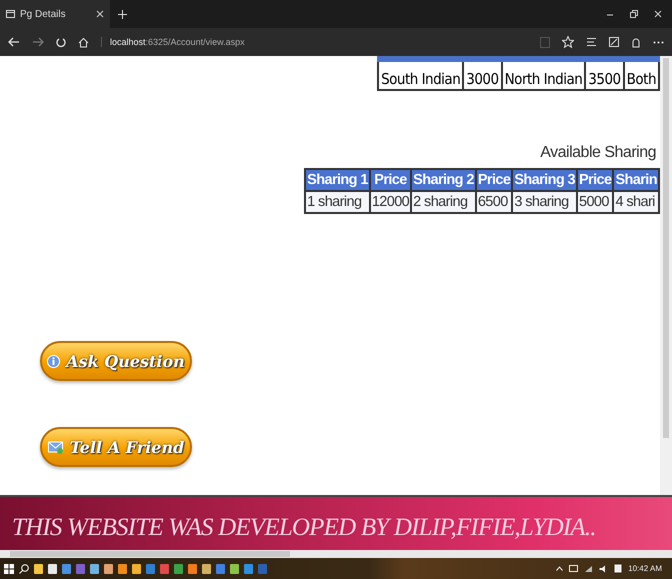 This screenshot has width=672, height=579. What do you see at coordinates (544, 180) in the screenshot?
I see `column-header: Sharing 3` at bounding box center [544, 180].